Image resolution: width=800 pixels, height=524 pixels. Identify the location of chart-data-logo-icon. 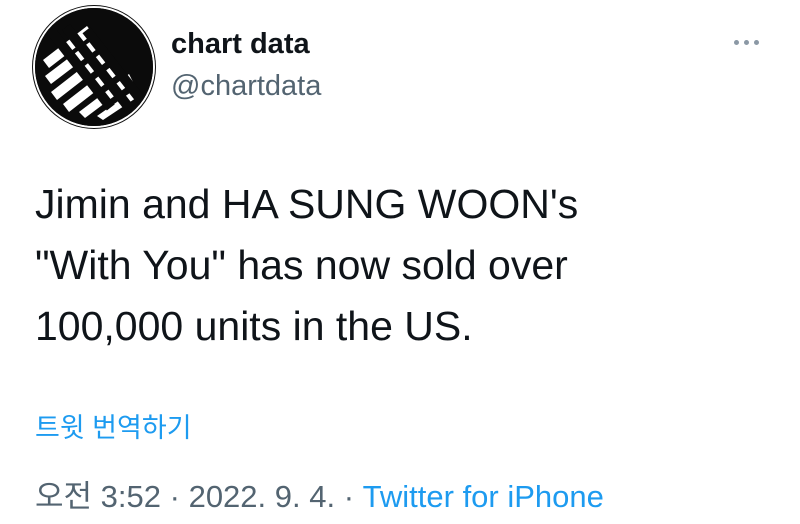
(94, 67).